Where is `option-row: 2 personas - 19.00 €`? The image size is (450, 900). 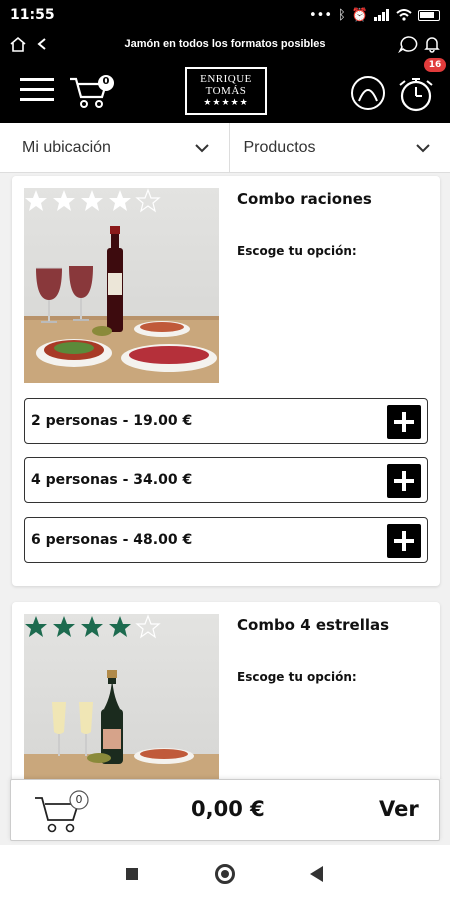 option-row: 2 personas - 19.00 € is located at coordinates (226, 421).